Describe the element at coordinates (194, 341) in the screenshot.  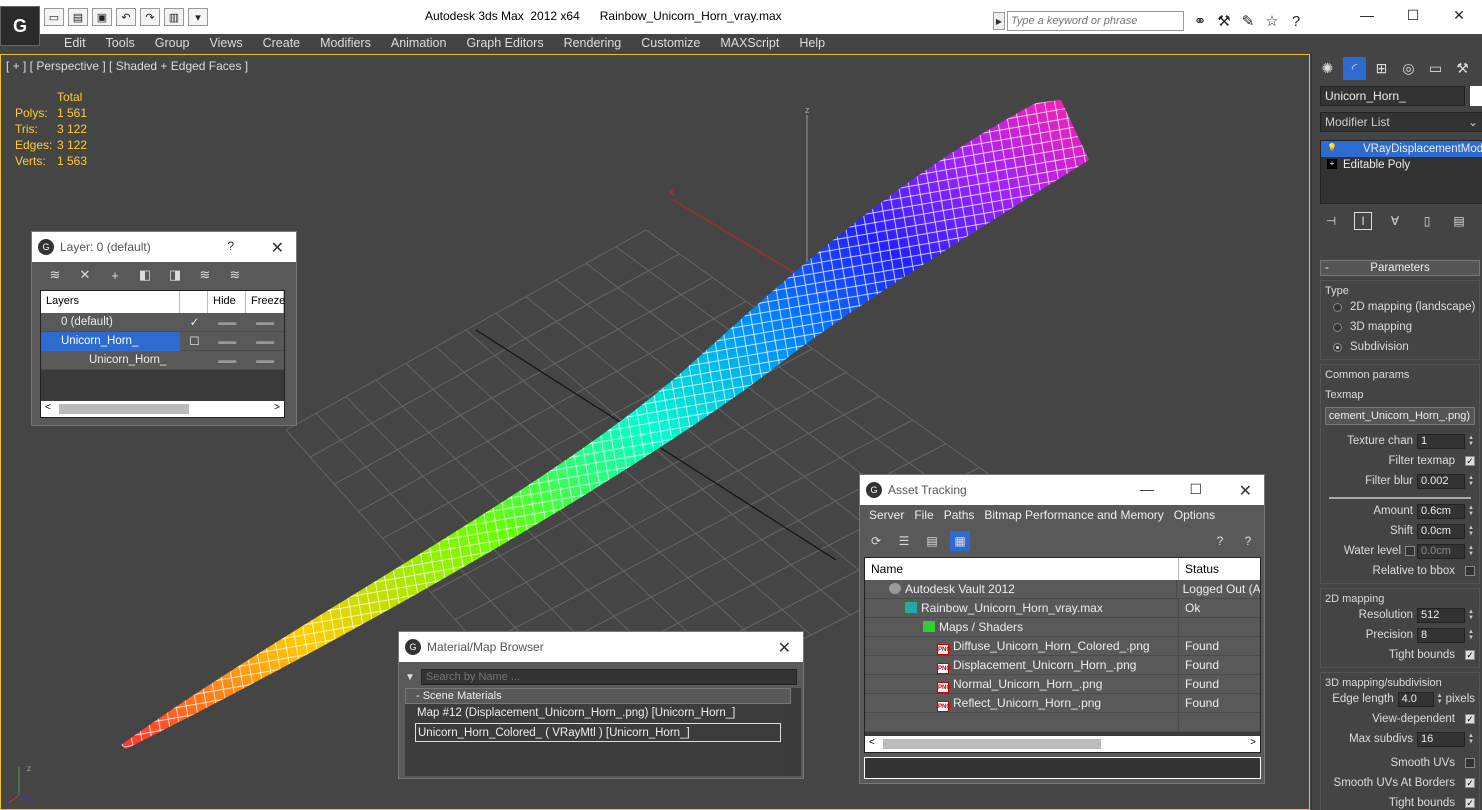
I see `current-layer-check: ☐` at that location.